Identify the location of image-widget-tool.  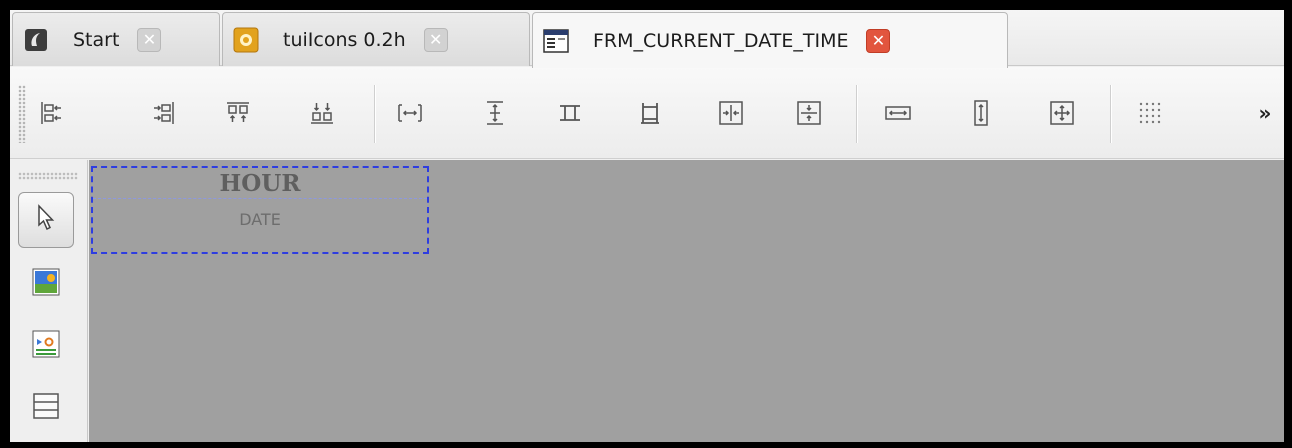
(46, 284).